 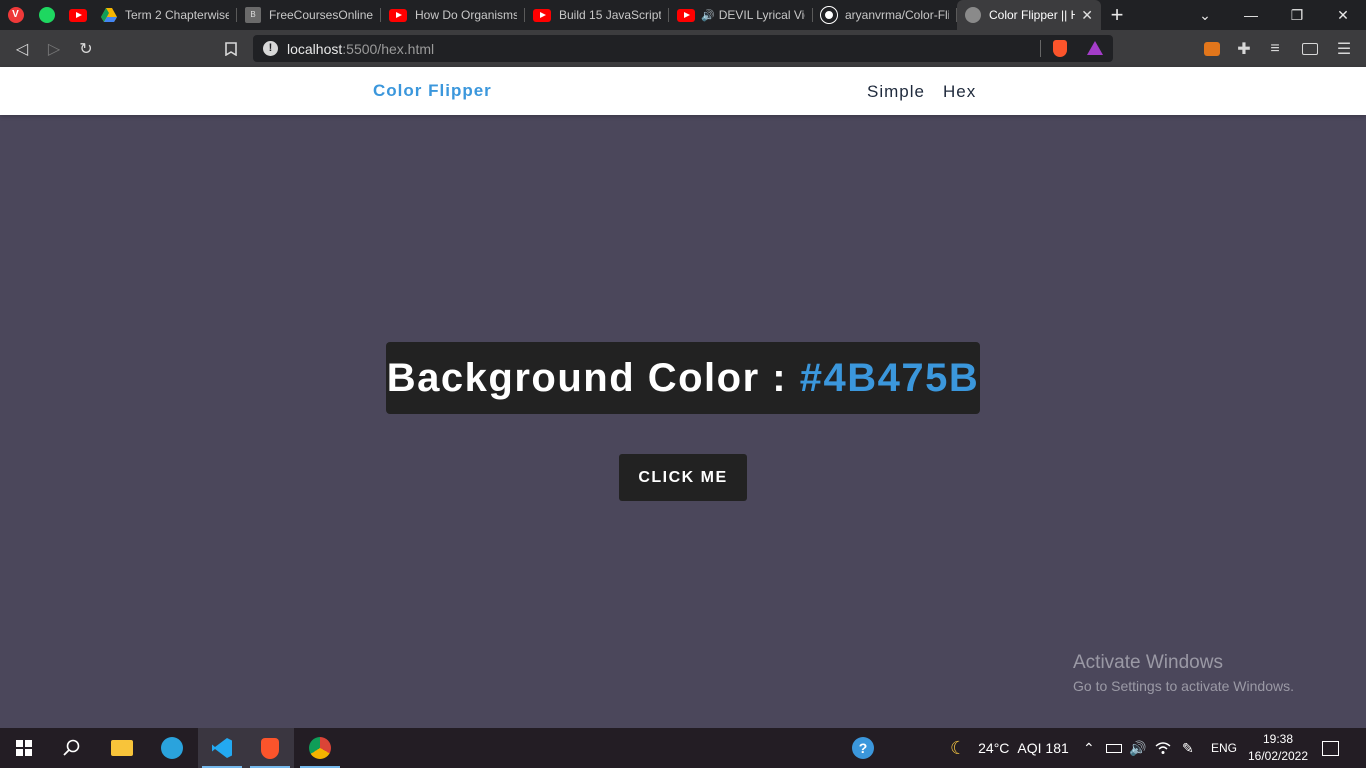 I want to click on drive-icon, so click(x=109, y=15).